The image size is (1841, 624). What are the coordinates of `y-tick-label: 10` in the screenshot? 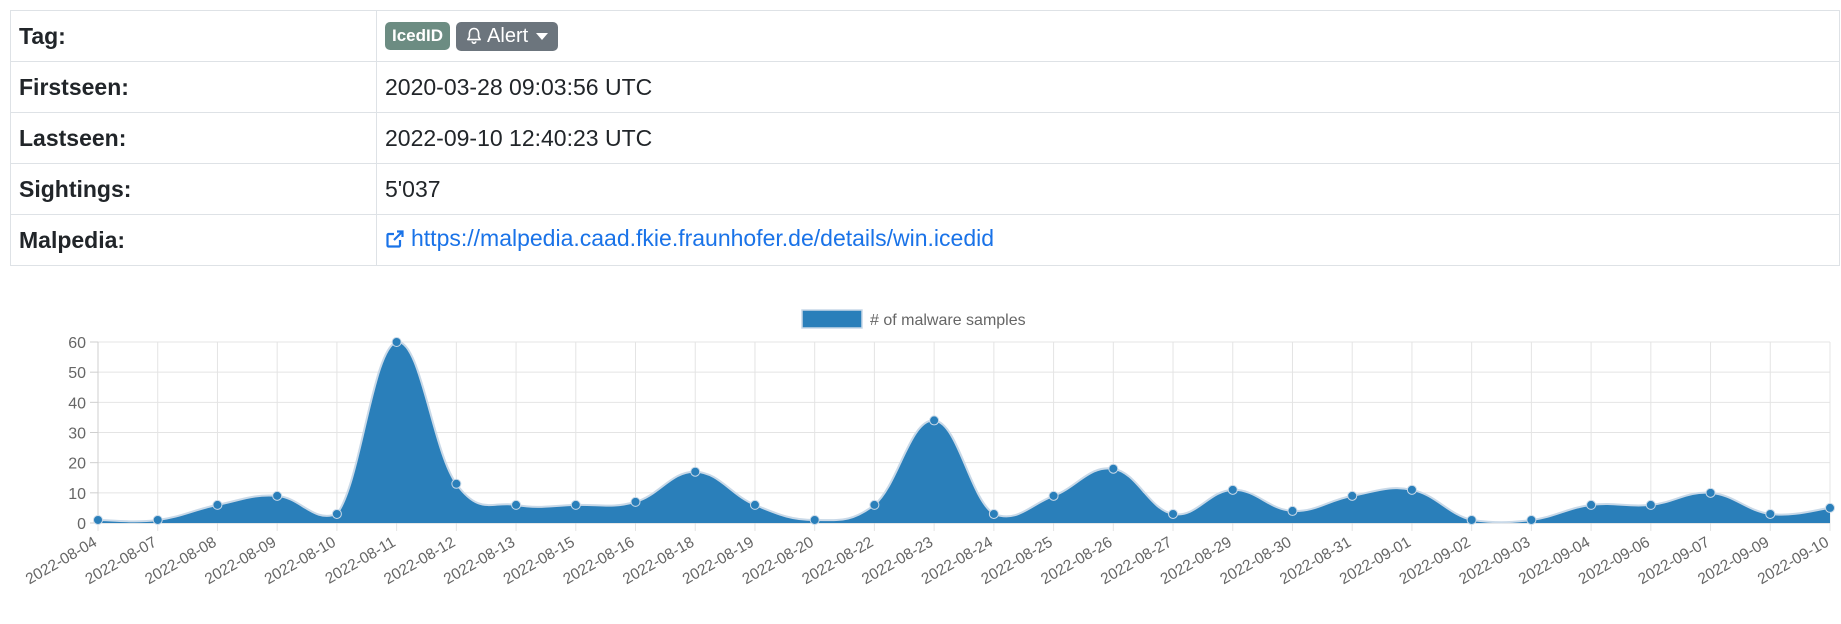 It's located at (77, 494).